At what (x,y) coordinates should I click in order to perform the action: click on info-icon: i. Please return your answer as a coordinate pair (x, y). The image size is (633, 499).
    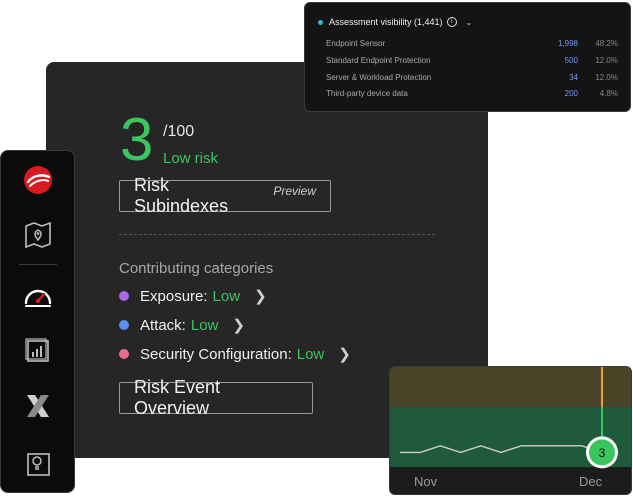
    Looking at the image, I should click on (451, 22).